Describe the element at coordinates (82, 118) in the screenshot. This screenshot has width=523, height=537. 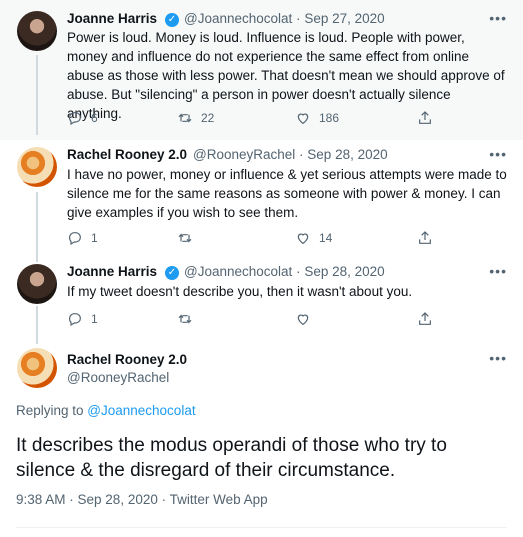
I see `reply-button: 6` at that location.